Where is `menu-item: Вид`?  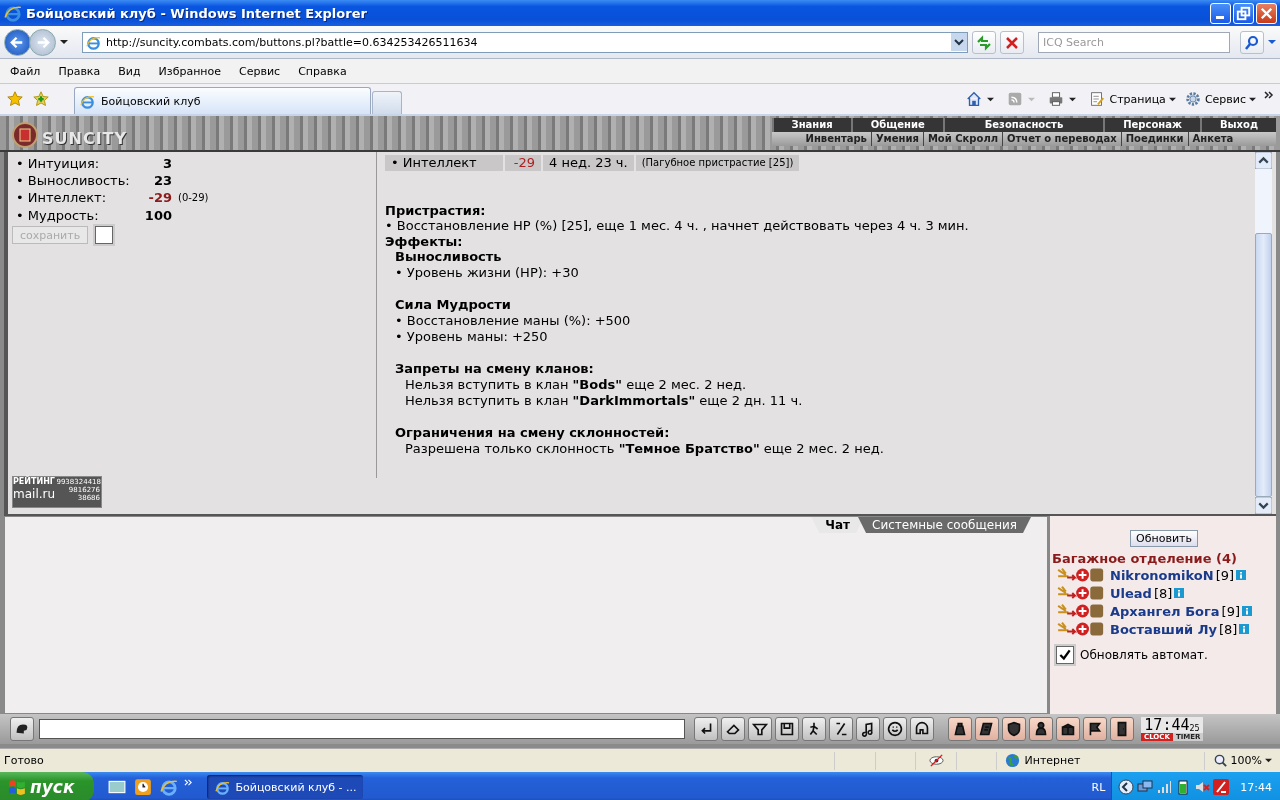 menu-item: Вид is located at coordinates (129, 71).